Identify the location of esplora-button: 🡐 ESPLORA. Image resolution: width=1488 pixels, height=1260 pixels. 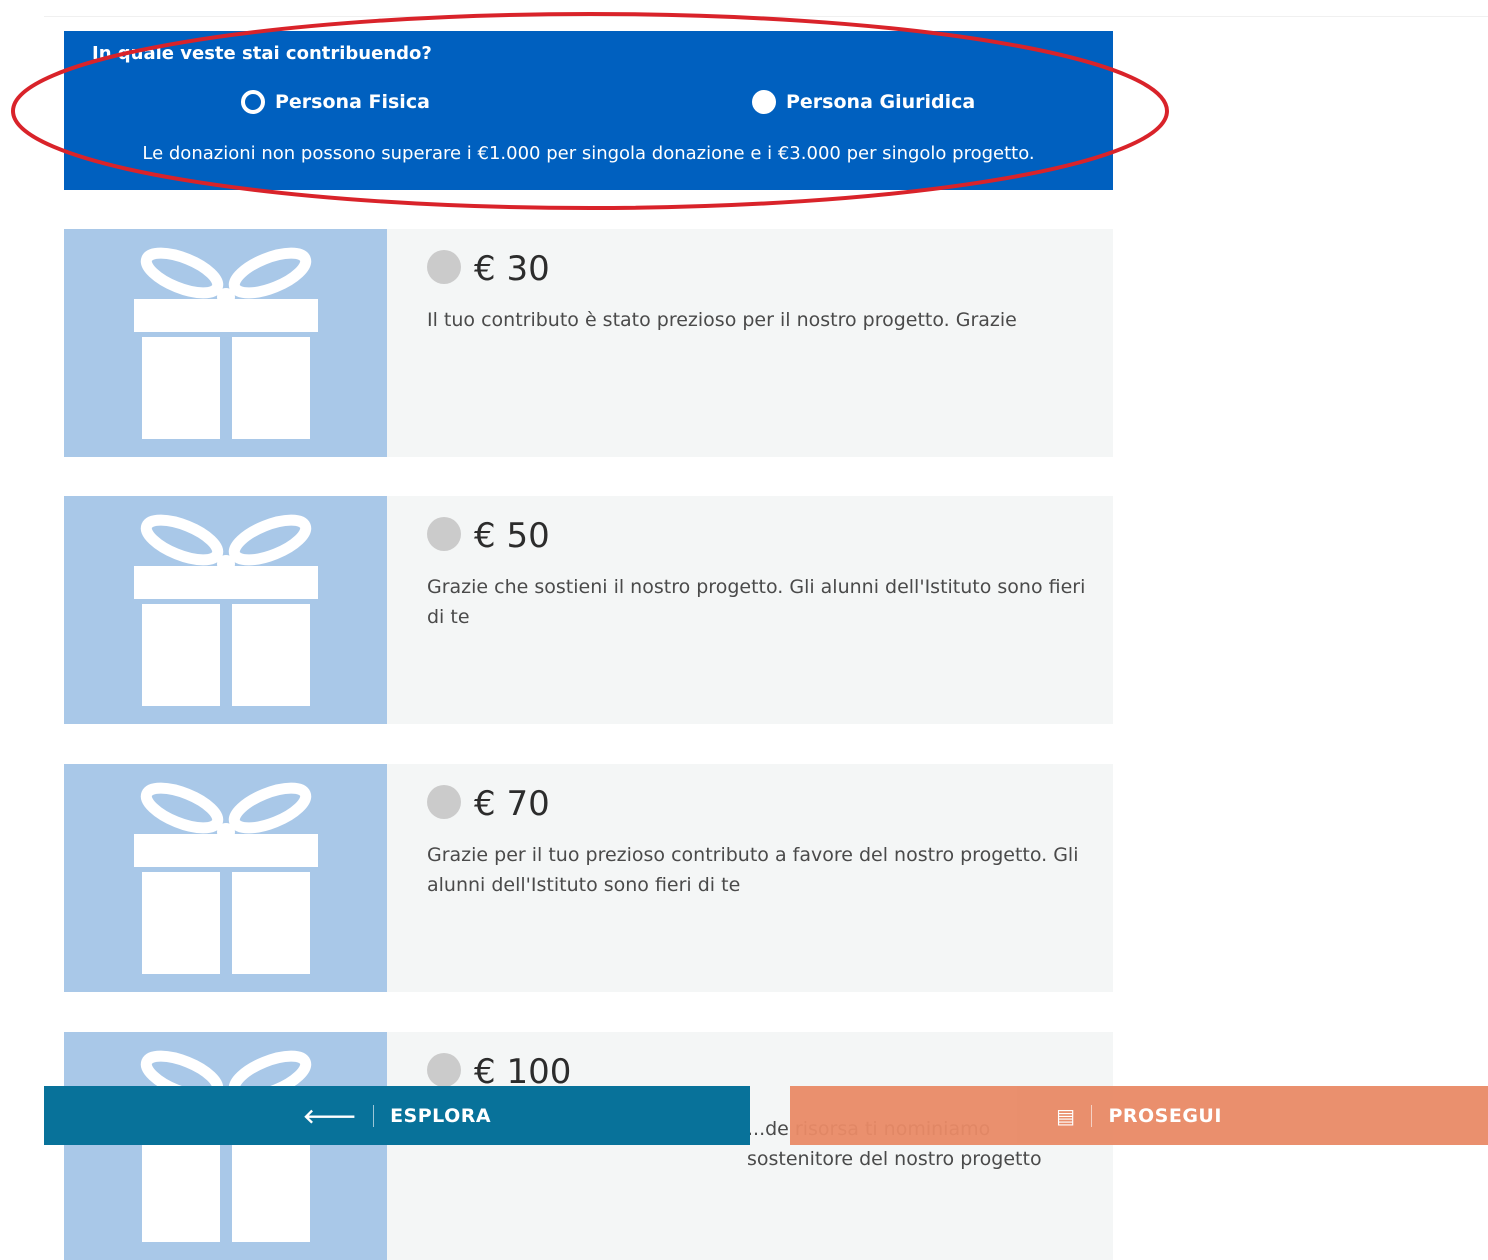
(397, 1115).